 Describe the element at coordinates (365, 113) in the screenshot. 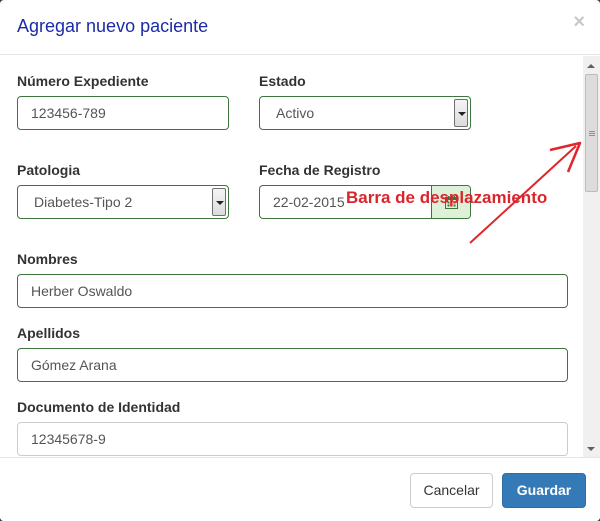

I see `estado-select: Activo` at that location.